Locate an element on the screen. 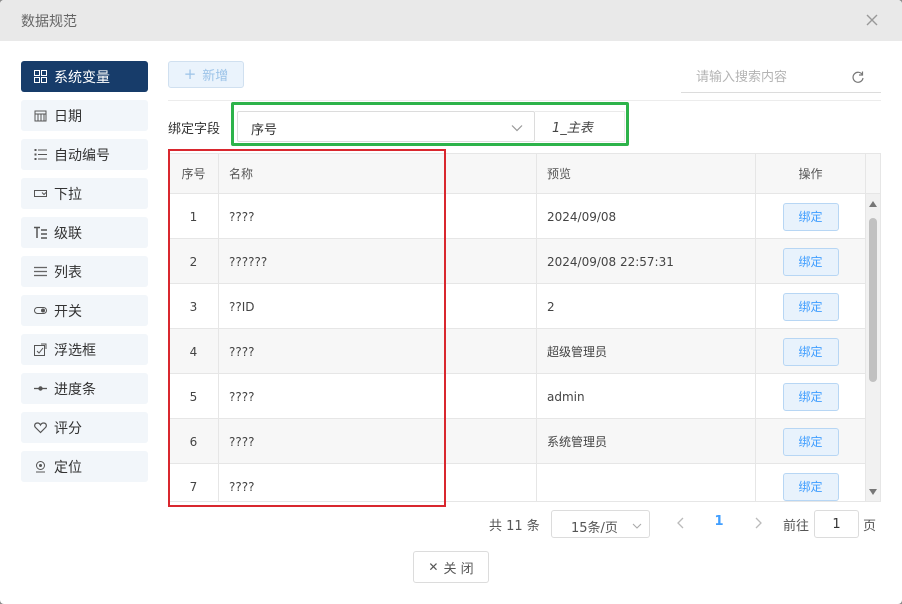 This screenshot has width=902, height=604. scroll-thumb is located at coordinates (873, 300).